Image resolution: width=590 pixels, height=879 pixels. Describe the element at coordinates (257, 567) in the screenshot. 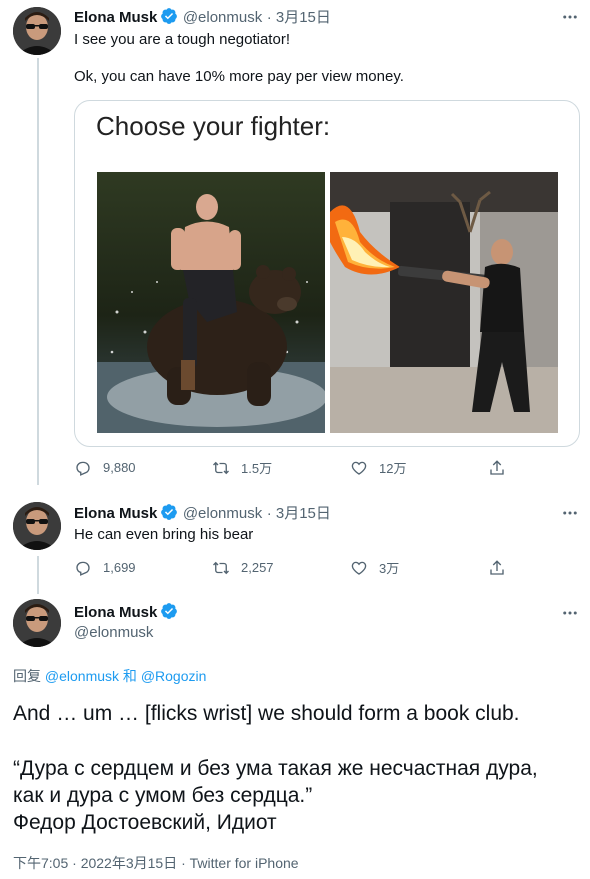

I see `retweet-count: 2,257` at that location.